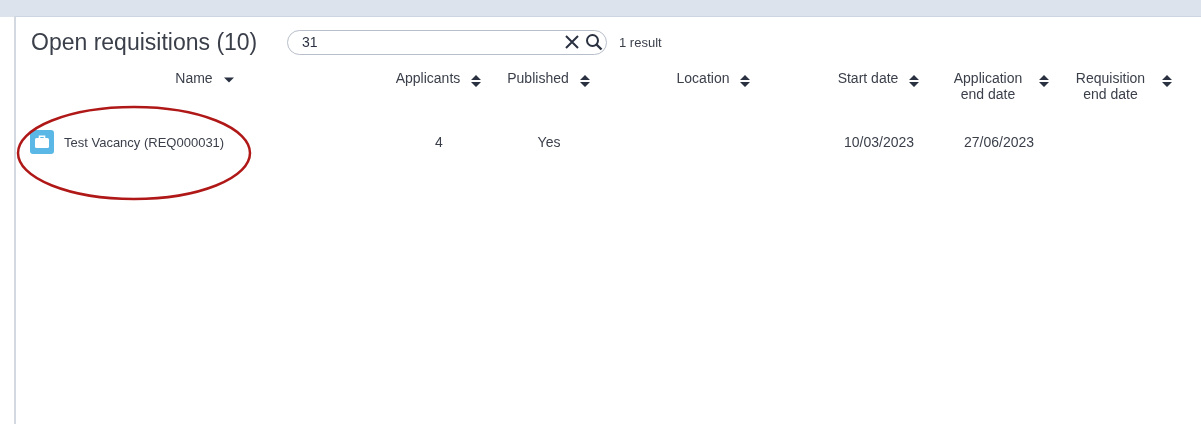 The height and width of the screenshot is (424, 1201). What do you see at coordinates (640, 42) in the screenshot?
I see `result-count: 1 result` at bounding box center [640, 42].